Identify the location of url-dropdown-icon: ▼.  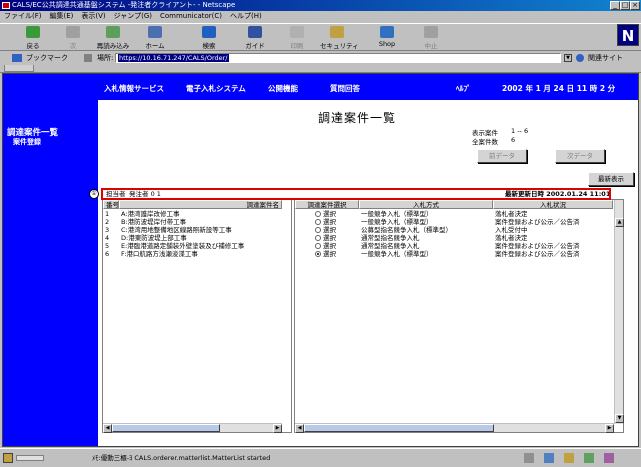
(568, 58).